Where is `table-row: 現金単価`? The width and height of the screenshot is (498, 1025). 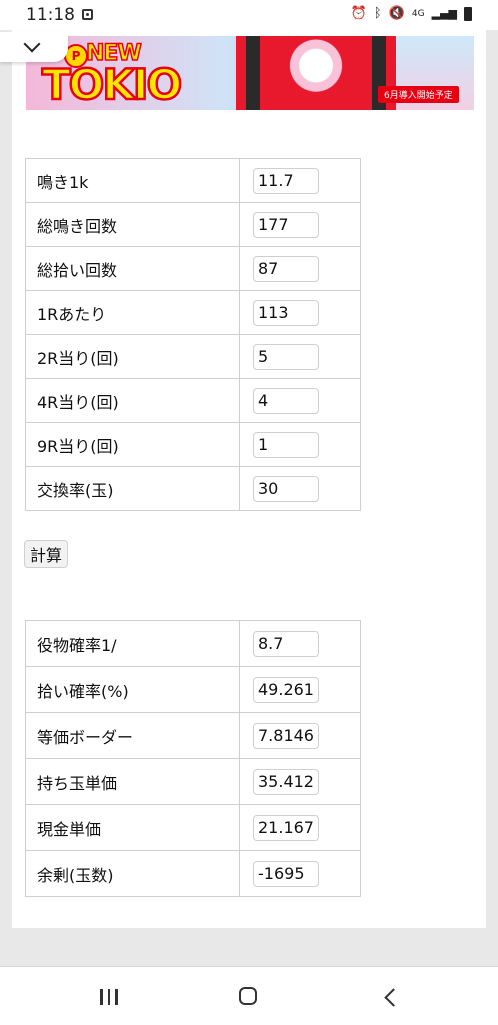 table-row: 現金単価 is located at coordinates (193, 827).